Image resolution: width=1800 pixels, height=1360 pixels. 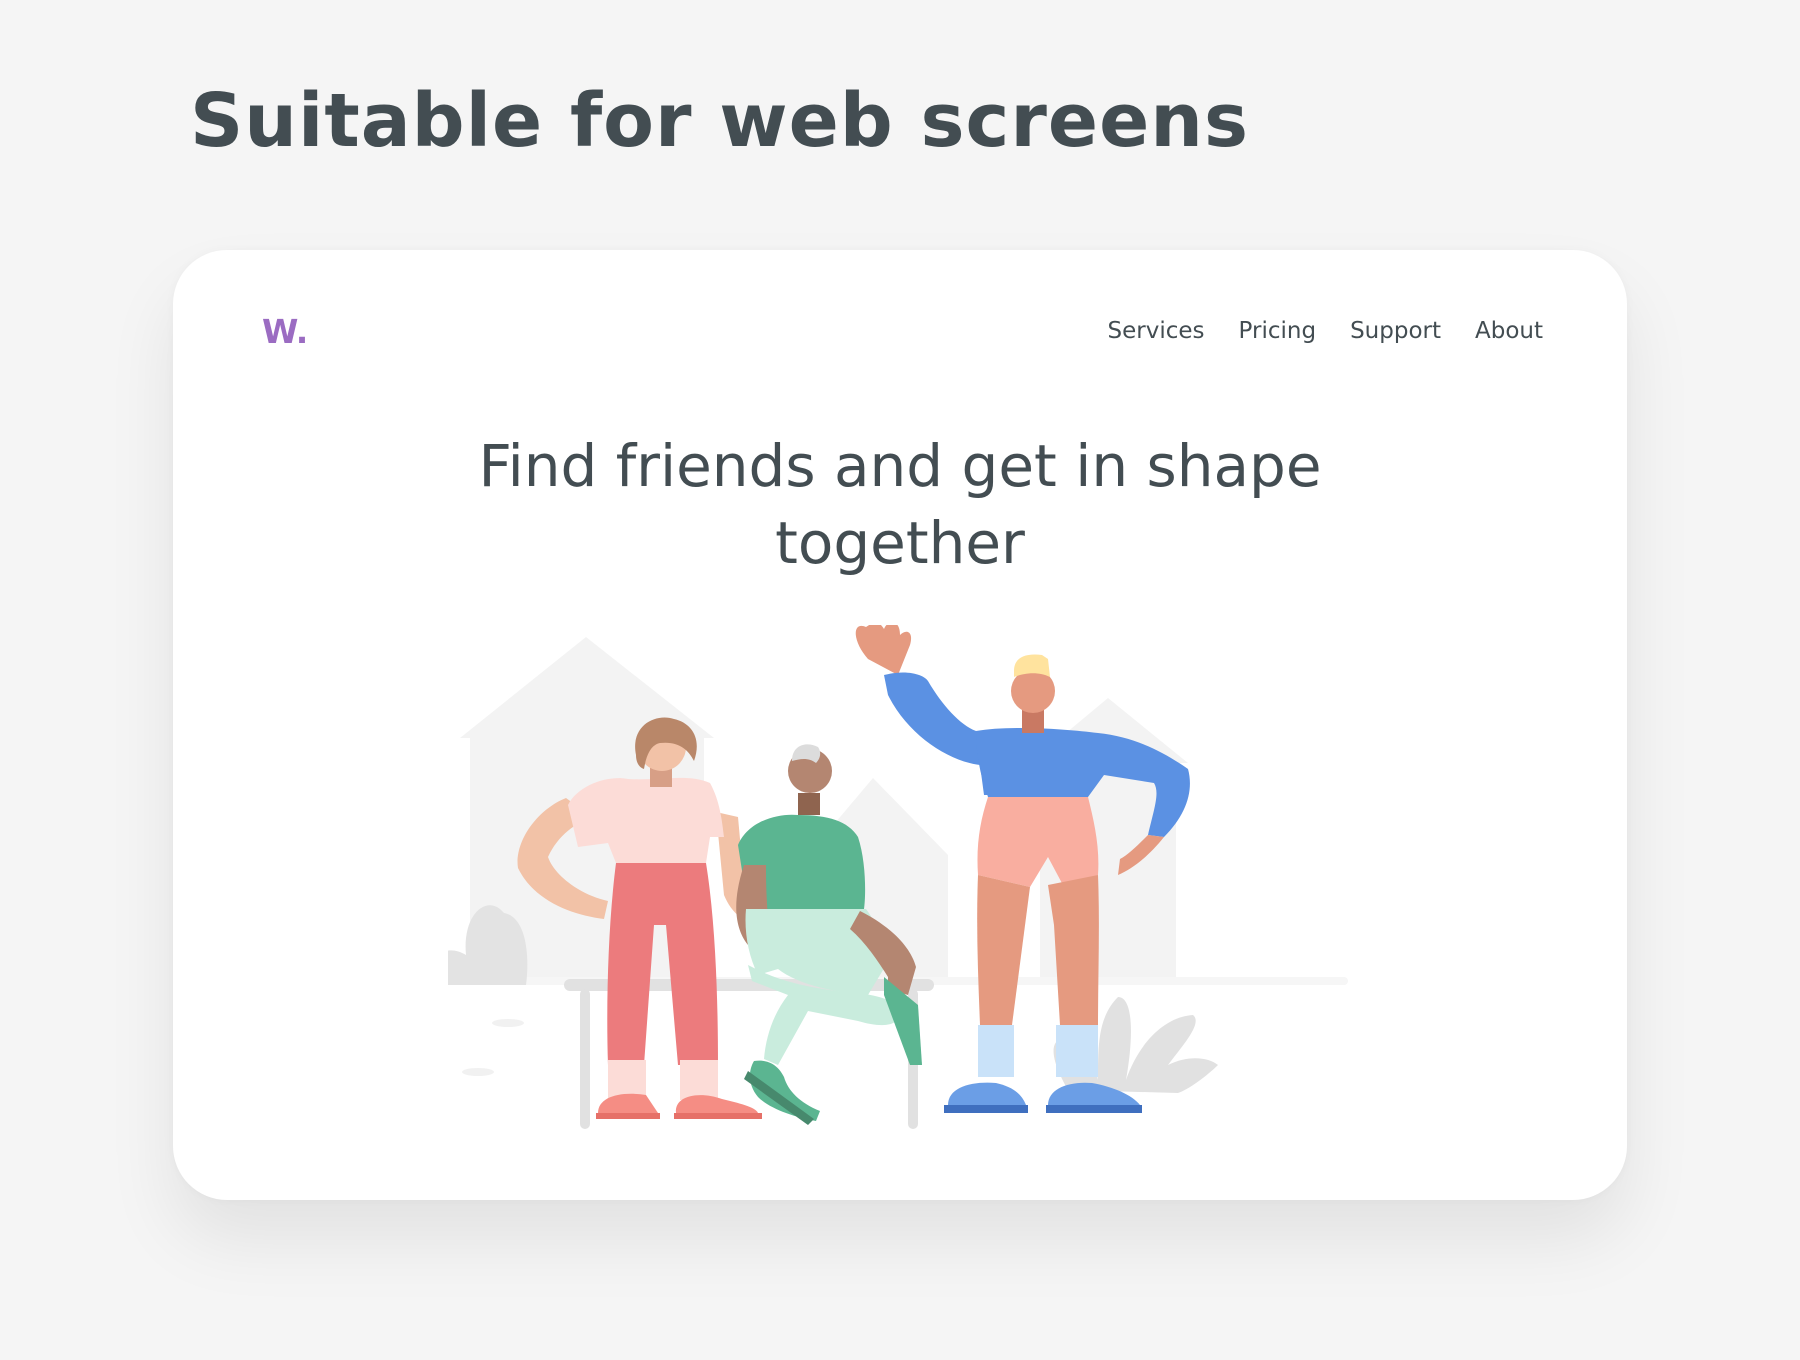 I want to click on page-heading: Suitable for web screens, so click(x=720, y=121).